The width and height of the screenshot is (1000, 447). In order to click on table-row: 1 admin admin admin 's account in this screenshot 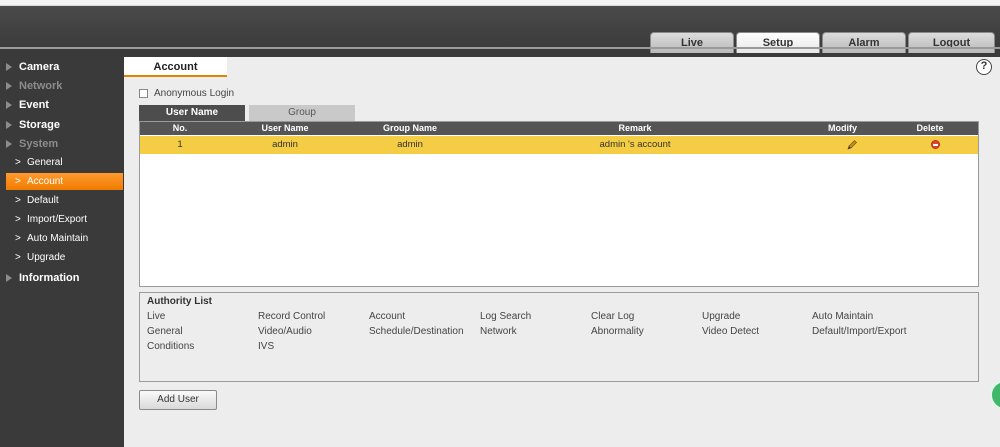, I will do `click(559, 145)`.